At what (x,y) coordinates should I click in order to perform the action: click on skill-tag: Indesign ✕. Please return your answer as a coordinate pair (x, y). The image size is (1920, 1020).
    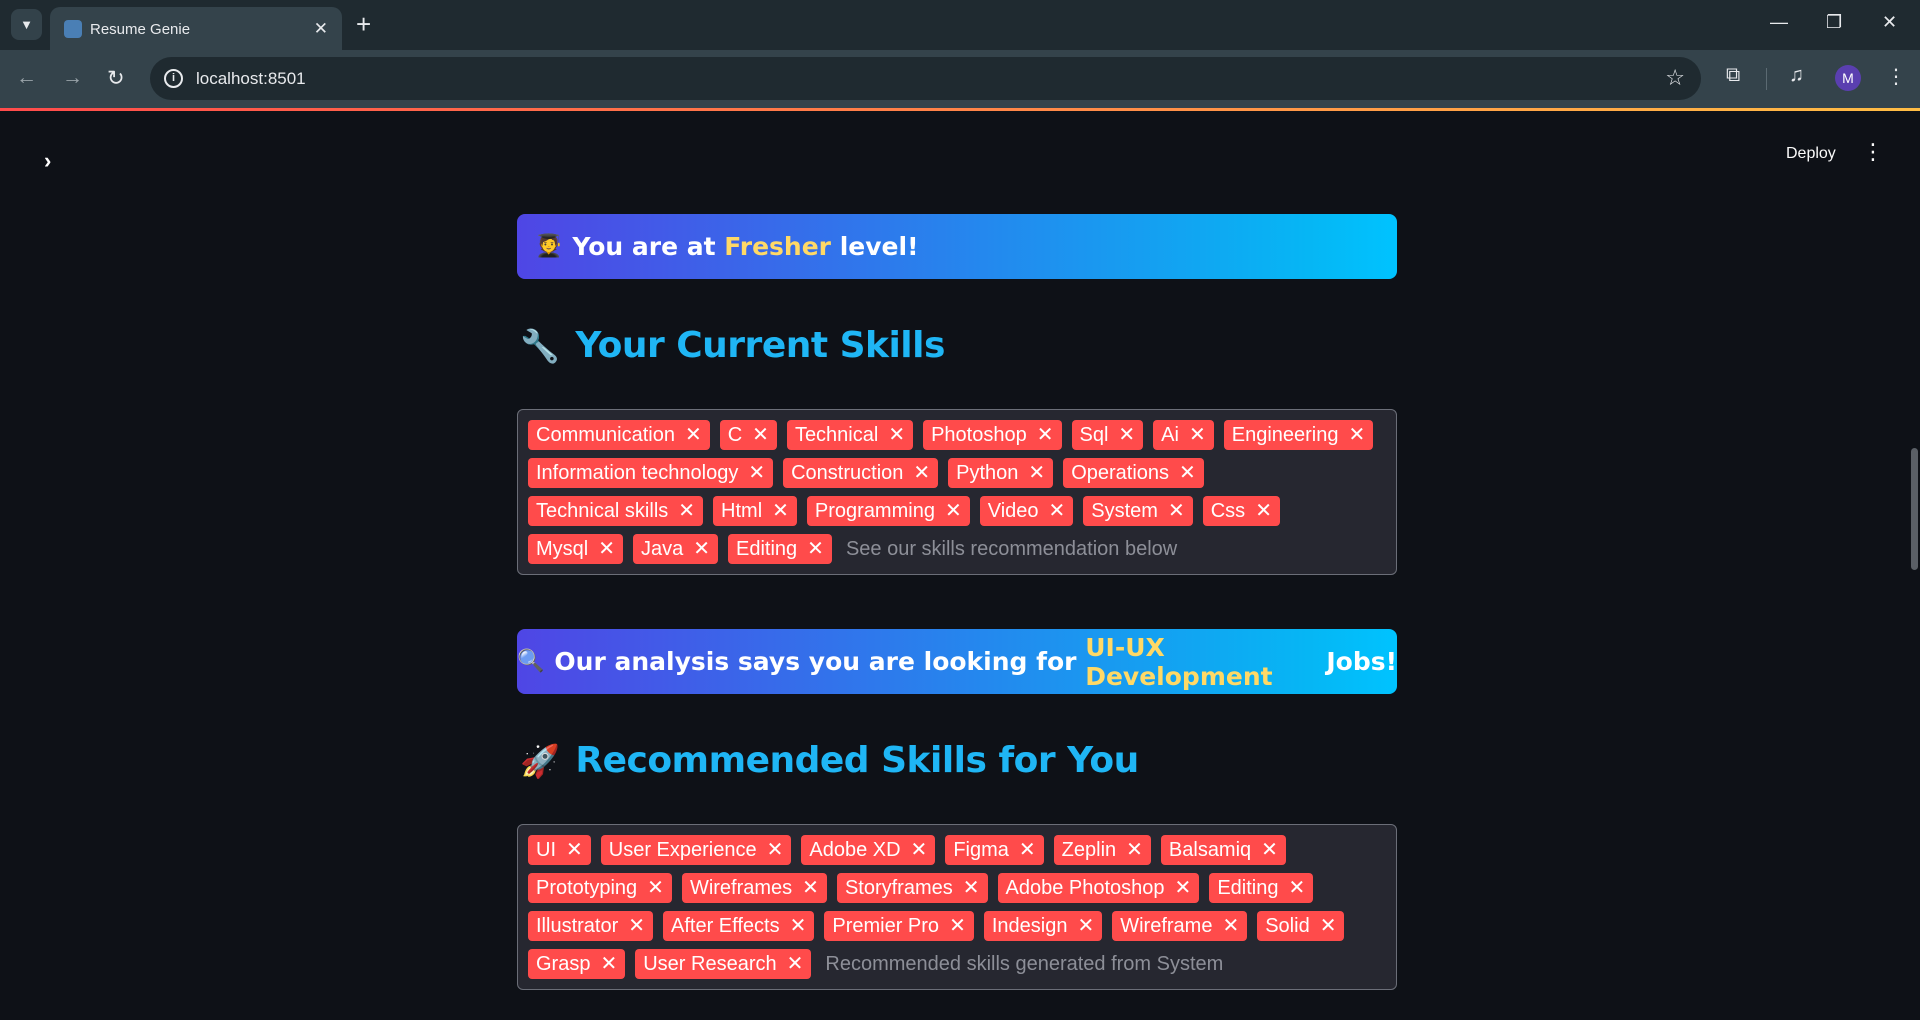
    Looking at the image, I should click on (1043, 926).